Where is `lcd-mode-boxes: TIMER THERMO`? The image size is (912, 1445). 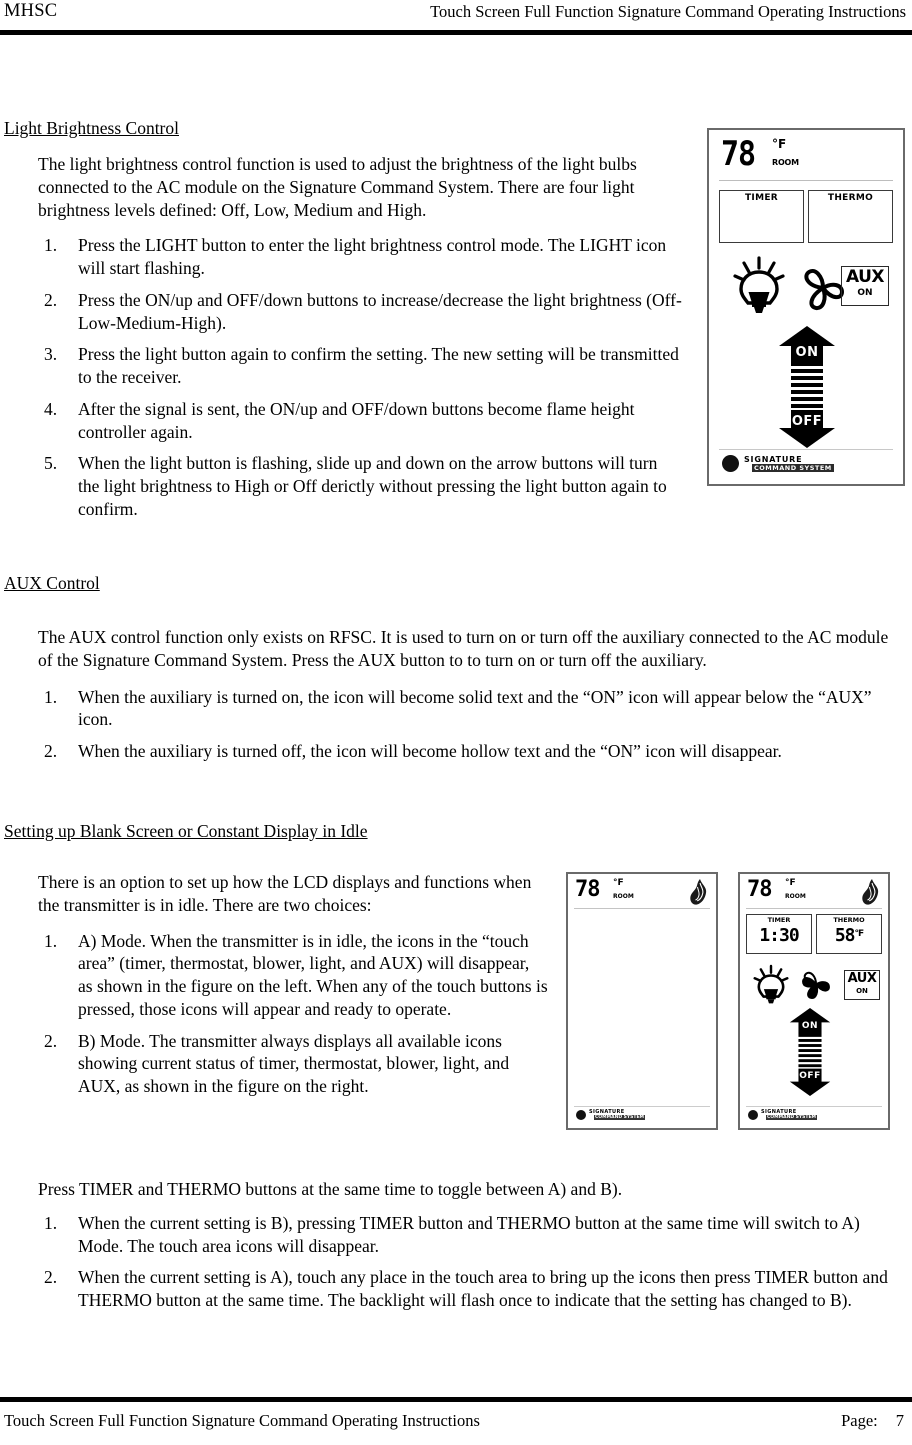
lcd-mode-boxes: TIMER THERMO is located at coordinates (806, 216).